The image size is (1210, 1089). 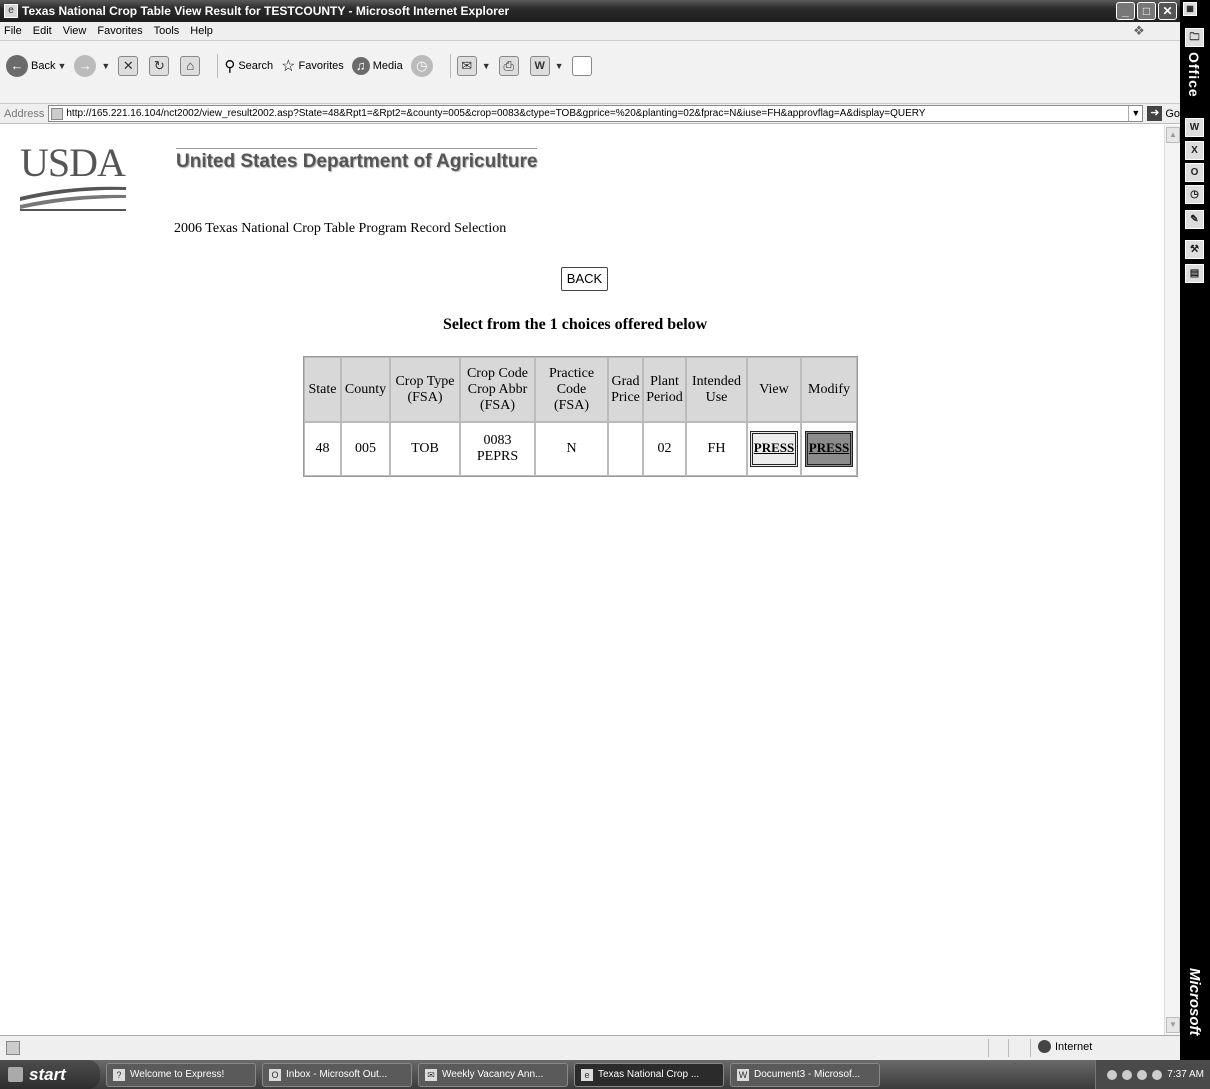 What do you see at coordinates (1173, 135) in the screenshot?
I see `scroll-up-icon: ▲` at bounding box center [1173, 135].